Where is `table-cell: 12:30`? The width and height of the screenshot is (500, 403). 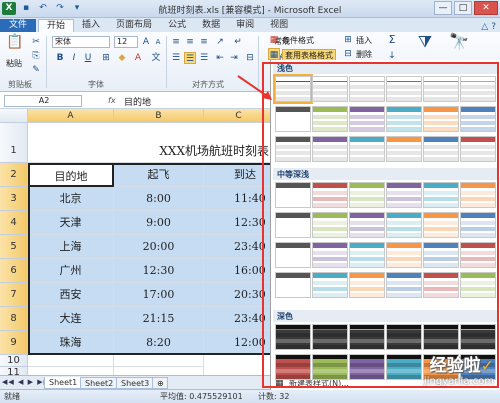
table-cell: 12:30 is located at coordinates (237, 223).